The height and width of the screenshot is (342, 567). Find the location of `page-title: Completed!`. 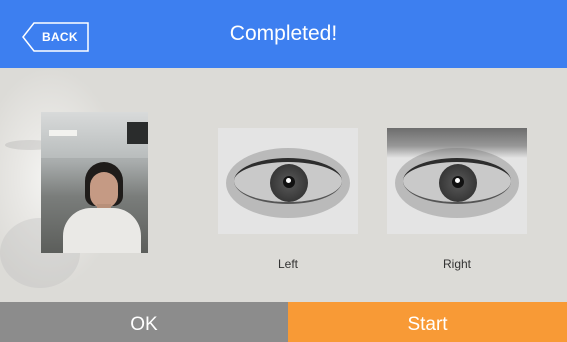

page-title: Completed! is located at coordinates (283, 33).